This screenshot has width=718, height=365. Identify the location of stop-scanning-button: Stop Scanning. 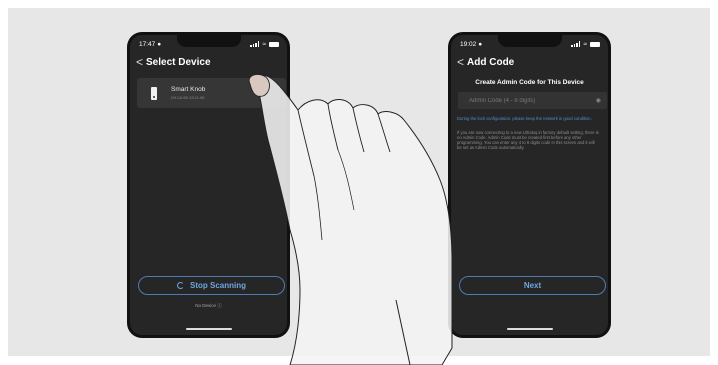
(211, 285).